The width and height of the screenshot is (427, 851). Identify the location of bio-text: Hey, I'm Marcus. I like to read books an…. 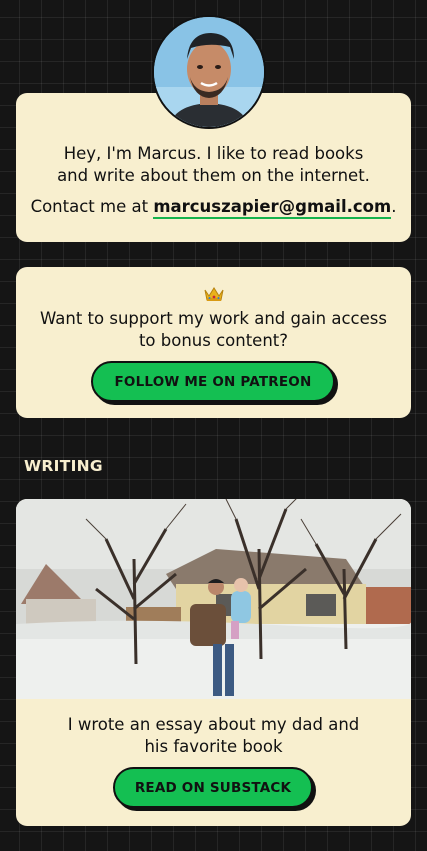
(213, 164).